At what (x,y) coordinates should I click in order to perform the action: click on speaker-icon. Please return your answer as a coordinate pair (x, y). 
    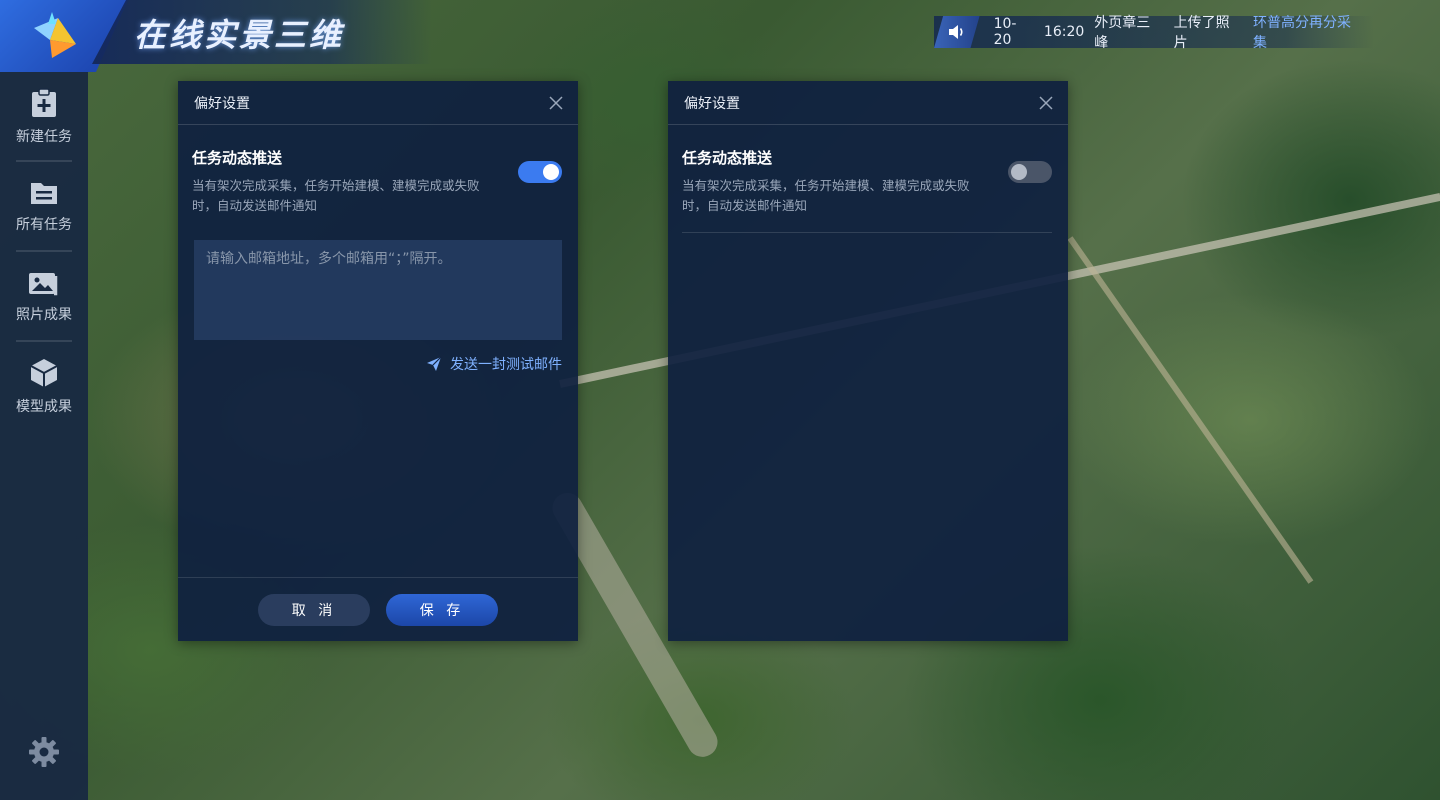
    Looking at the image, I should click on (957, 32).